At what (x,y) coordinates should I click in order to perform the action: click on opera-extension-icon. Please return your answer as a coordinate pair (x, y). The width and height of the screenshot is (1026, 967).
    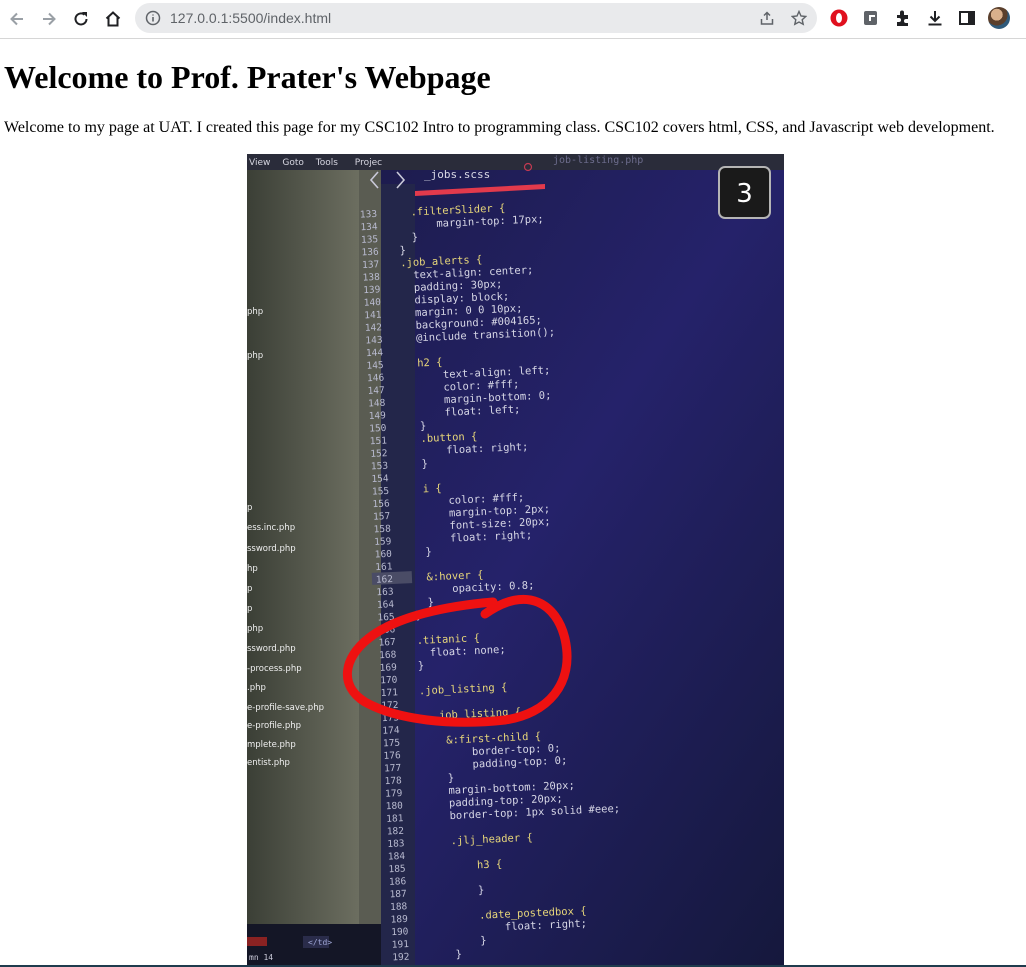
    Looking at the image, I should click on (839, 18).